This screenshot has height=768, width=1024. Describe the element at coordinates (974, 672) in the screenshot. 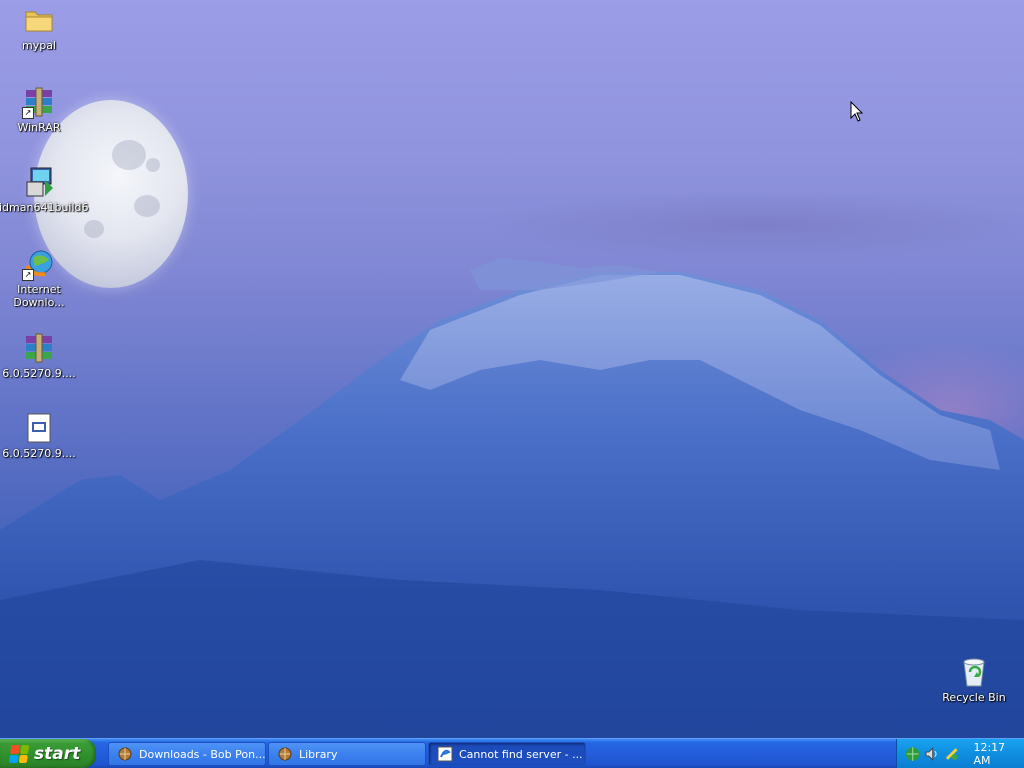

I see `recycle-bin-icon` at that location.